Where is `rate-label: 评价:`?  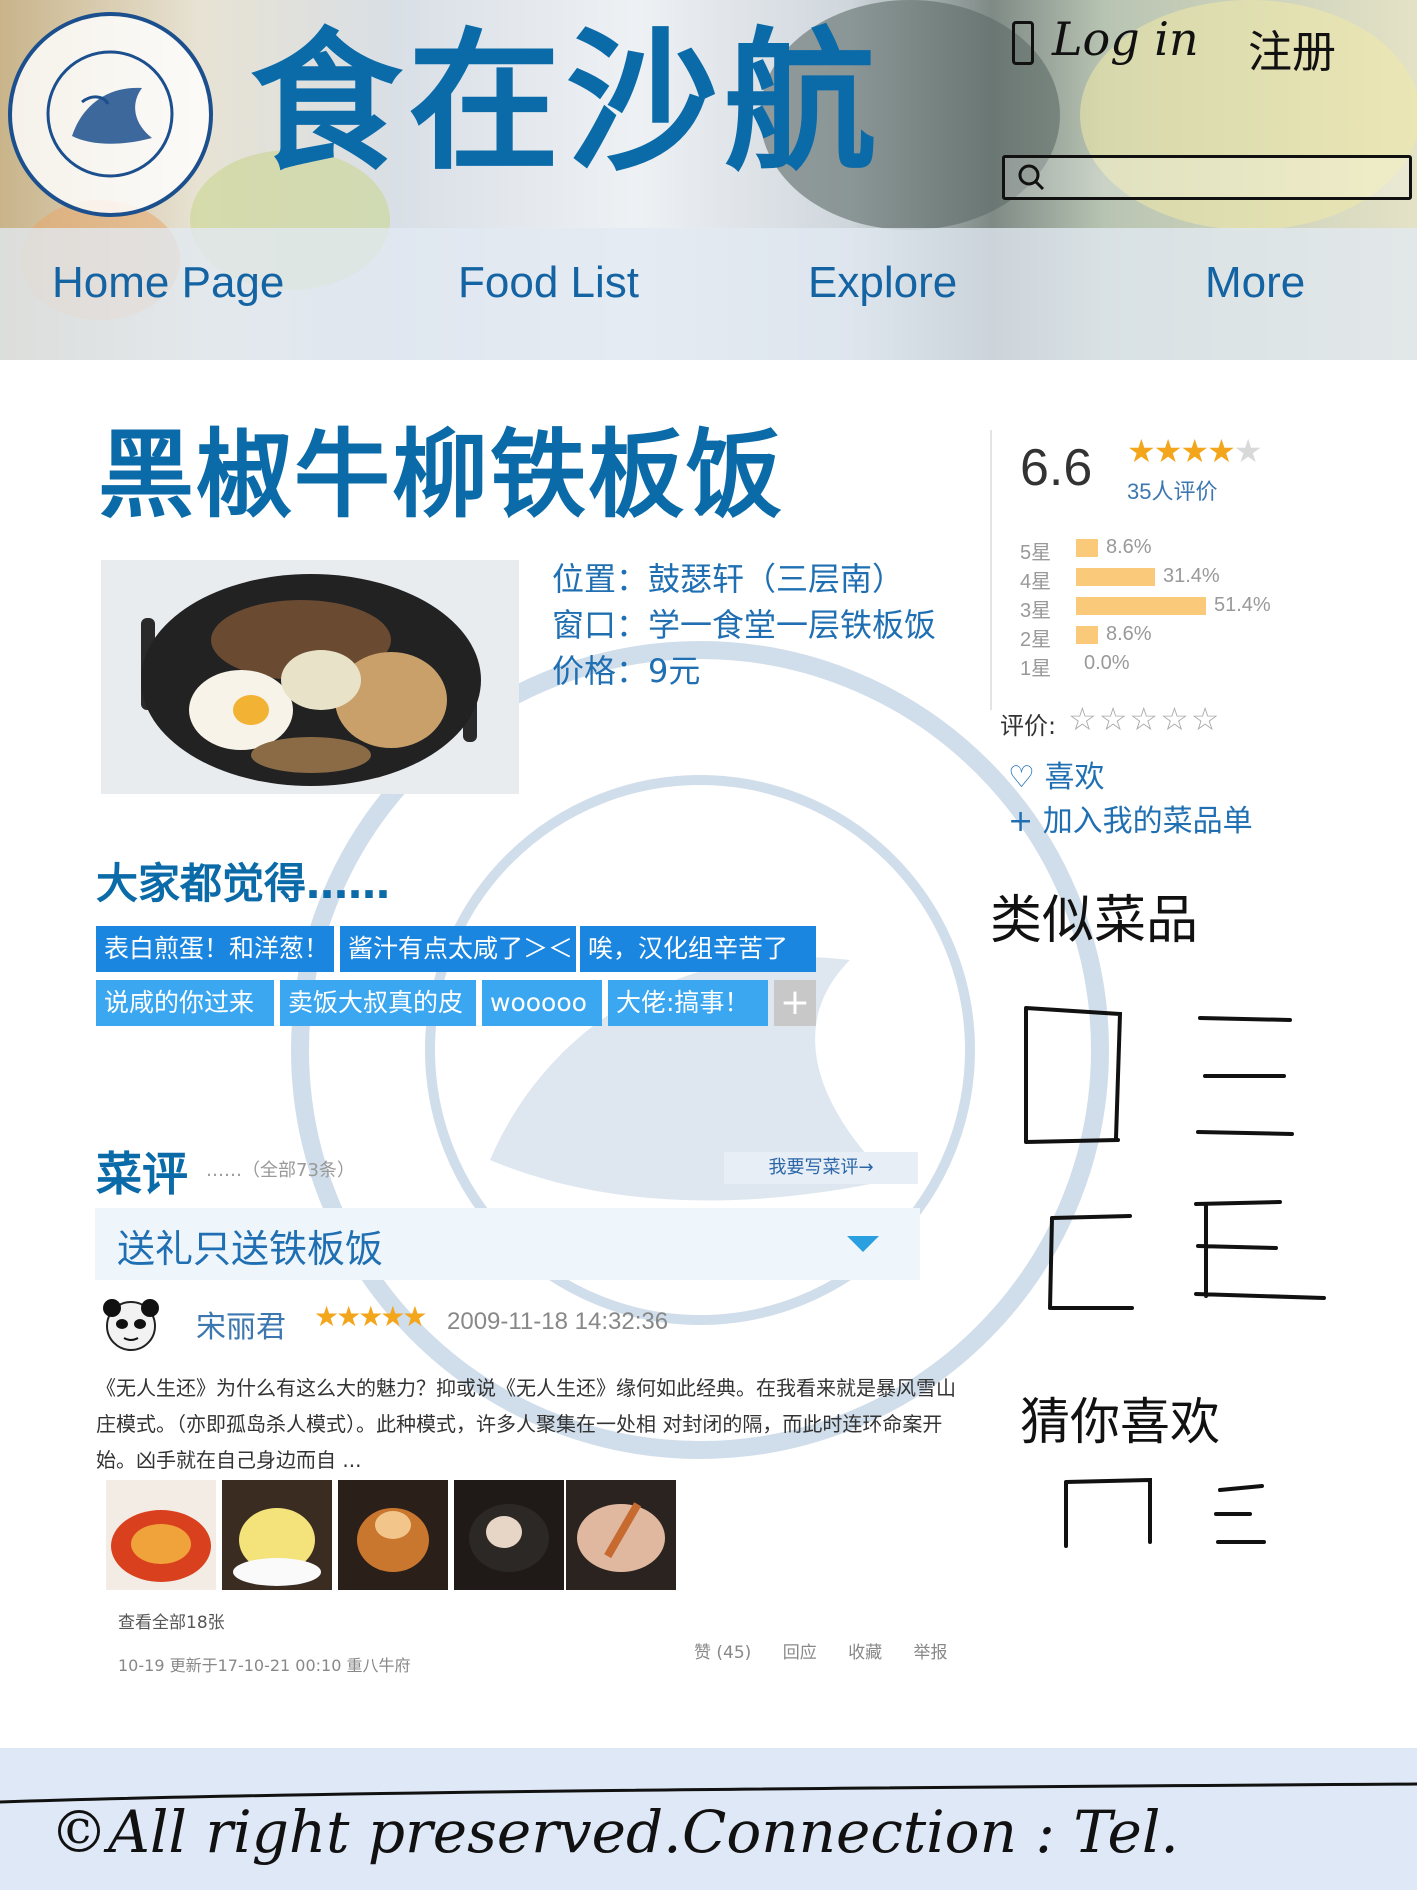
rate-label: 评价: is located at coordinates (1028, 726).